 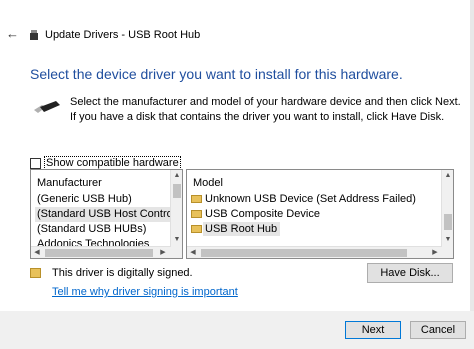 I want to click on signed-driver-icon, so click(x=35, y=273).